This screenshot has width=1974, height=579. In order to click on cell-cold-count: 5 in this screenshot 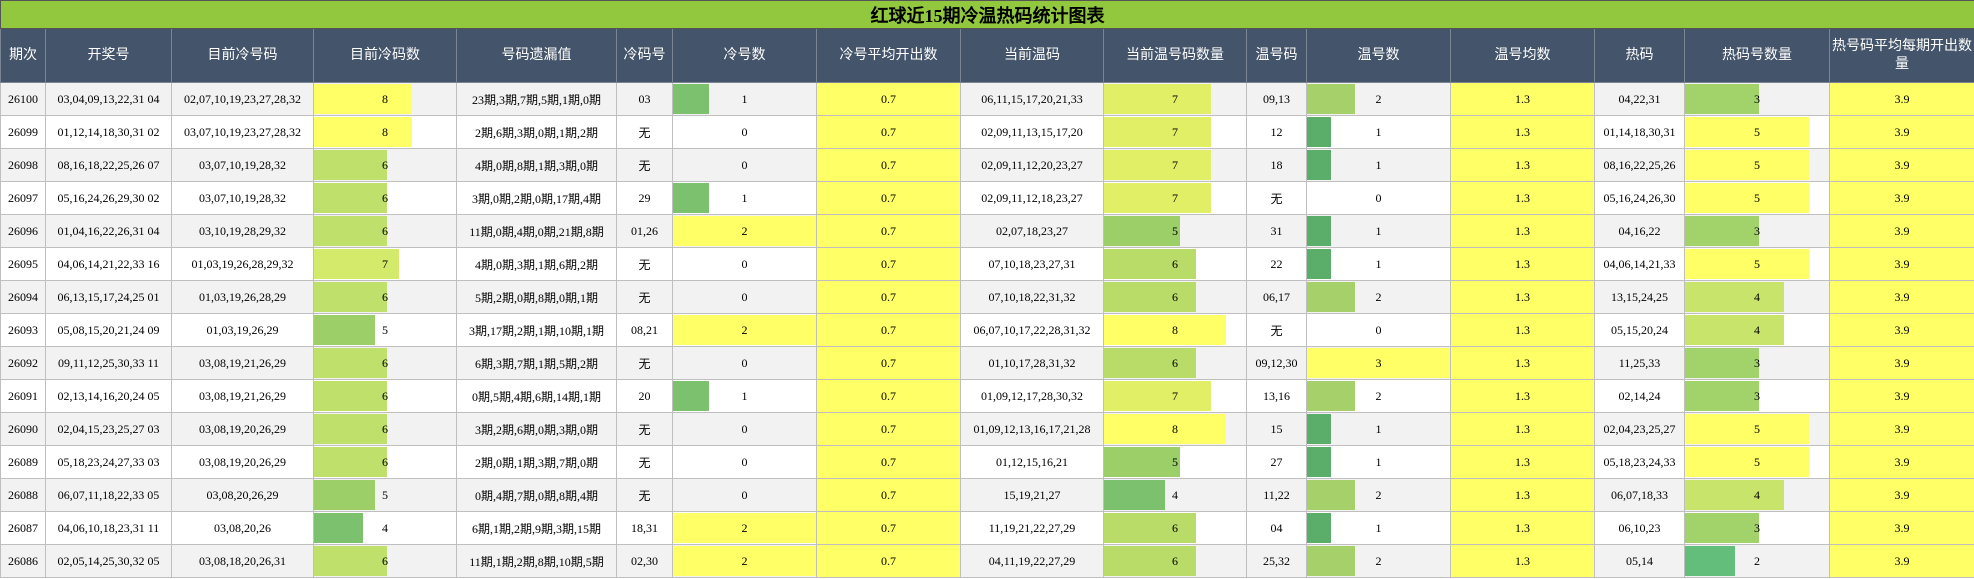, I will do `click(385, 495)`.